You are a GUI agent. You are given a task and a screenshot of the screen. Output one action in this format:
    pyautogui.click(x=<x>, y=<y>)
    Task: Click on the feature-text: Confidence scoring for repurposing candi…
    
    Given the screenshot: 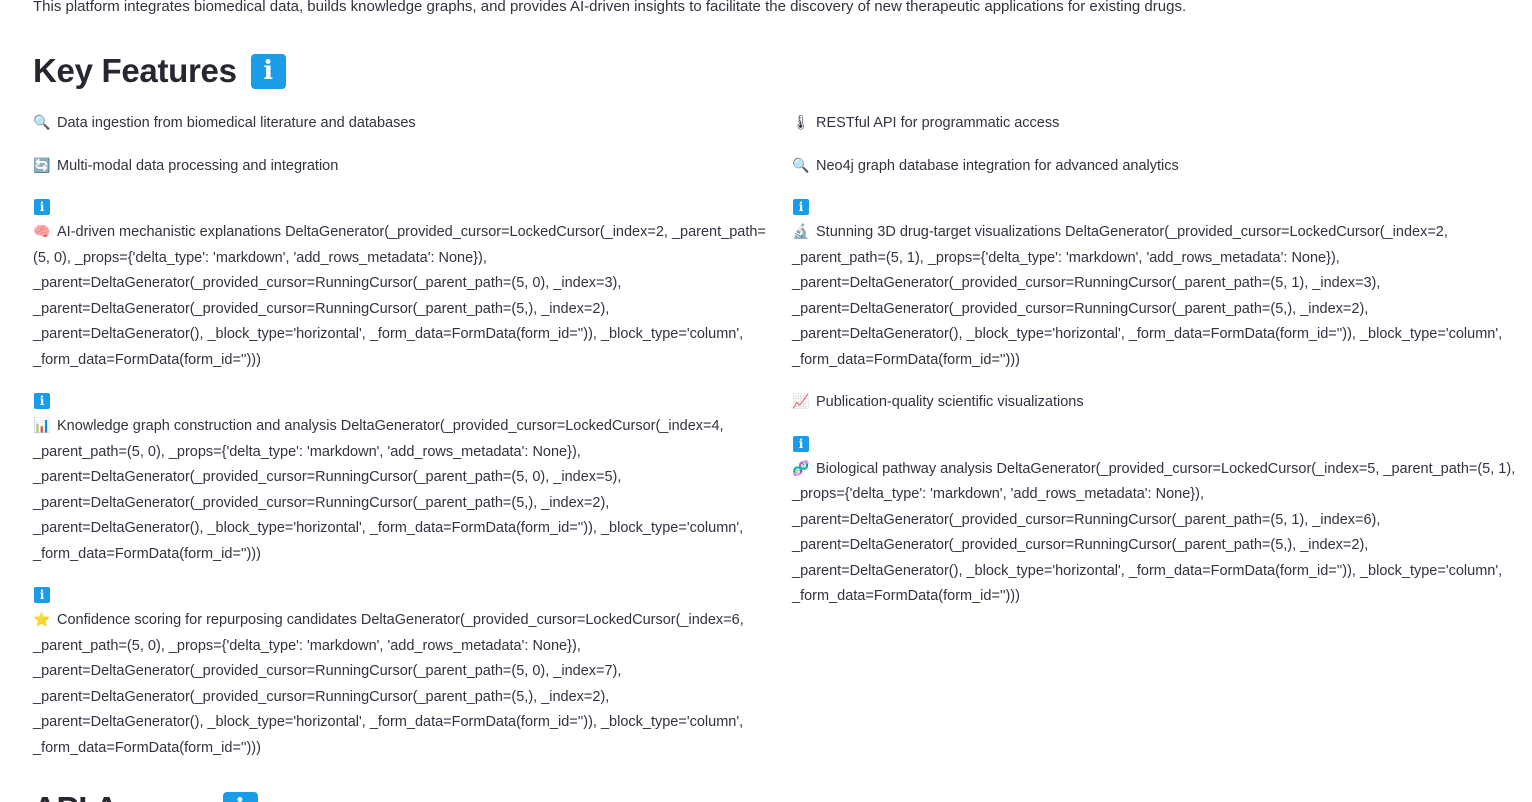 What is the action you would take?
    pyautogui.click(x=388, y=684)
    